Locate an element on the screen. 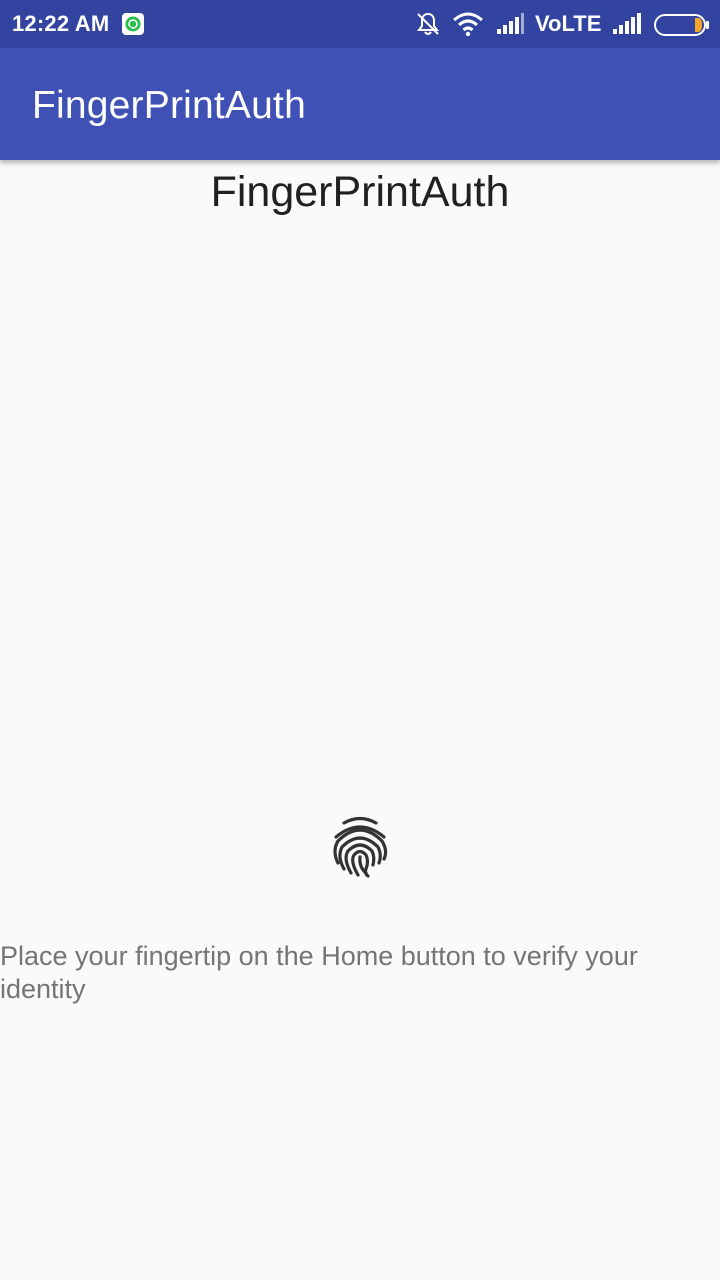  volte-label: VoLTE is located at coordinates (568, 23).